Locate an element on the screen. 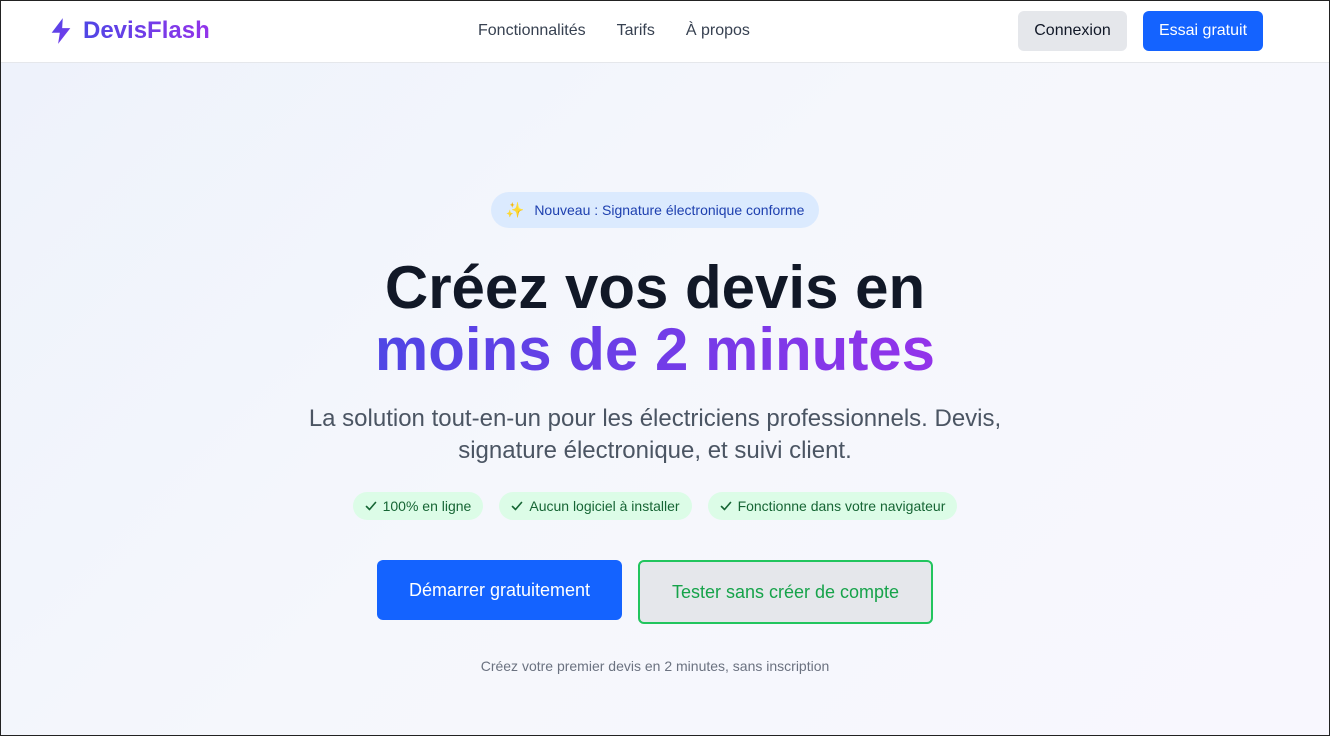 The width and height of the screenshot is (1330, 736). feature-pill: 100% en ligne is located at coordinates (418, 506).